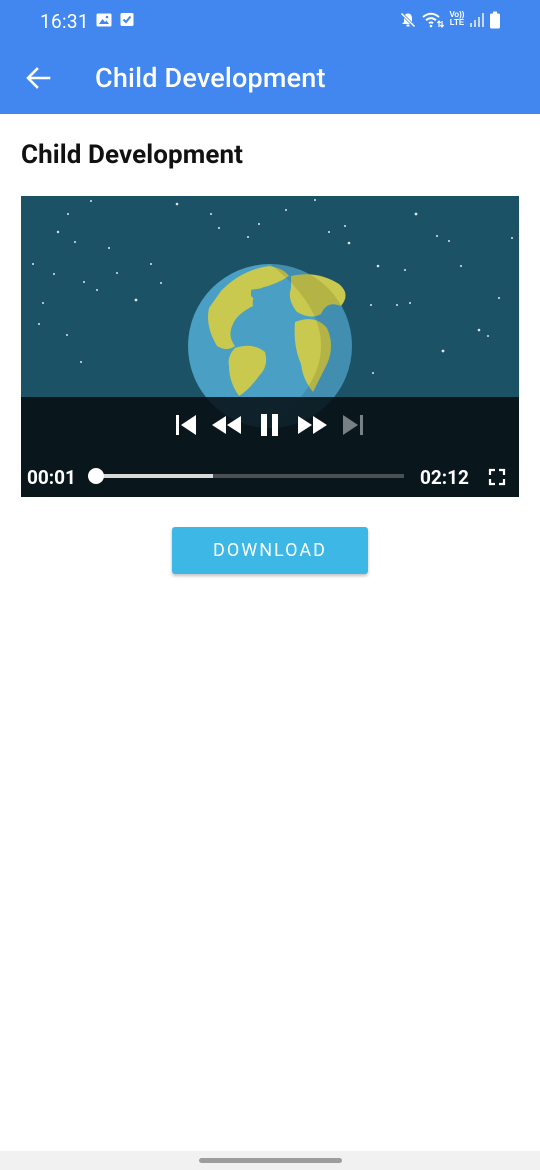  What do you see at coordinates (246, 476) in the screenshot?
I see `seek-bar` at bounding box center [246, 476].